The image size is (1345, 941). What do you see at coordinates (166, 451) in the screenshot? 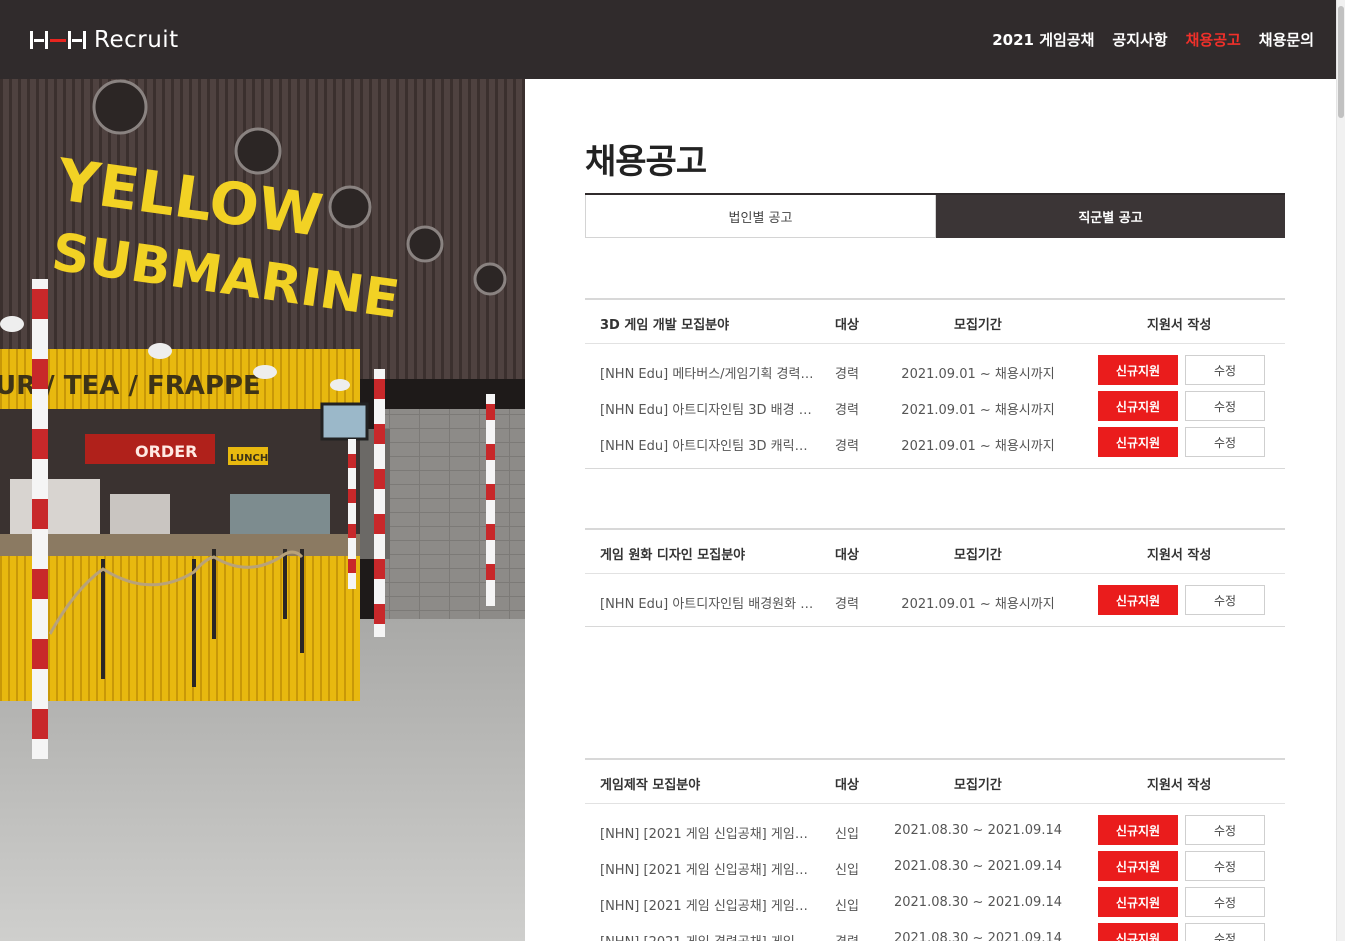
I see `order-sign-text: ORDER` at bounding box center [166, 451].